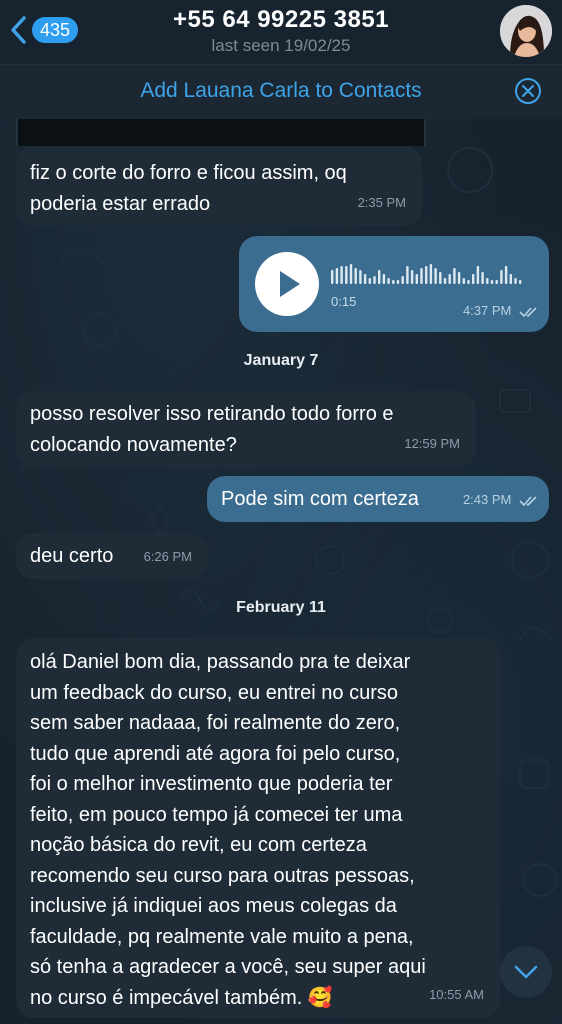 The image size is (562, 1024). Describe the element at coordinates (487, 310) in the screenshot. I see `message-time: 4:37 PM` at that location.